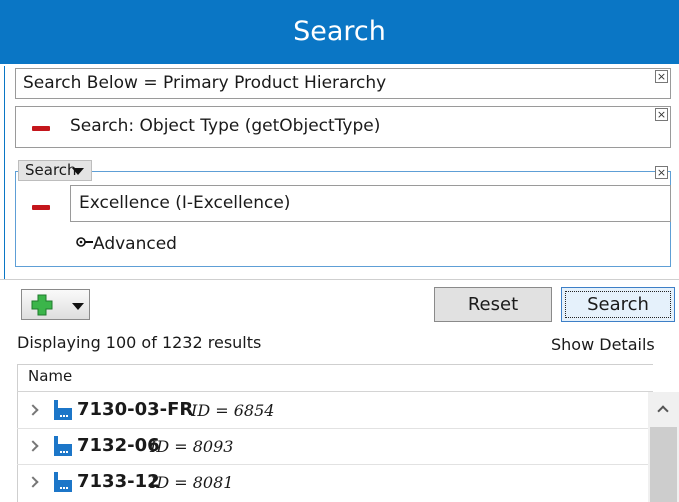 This screenshot has height=502, width=679. I want to click on row-id: ID = 6854, so click(233, 410).